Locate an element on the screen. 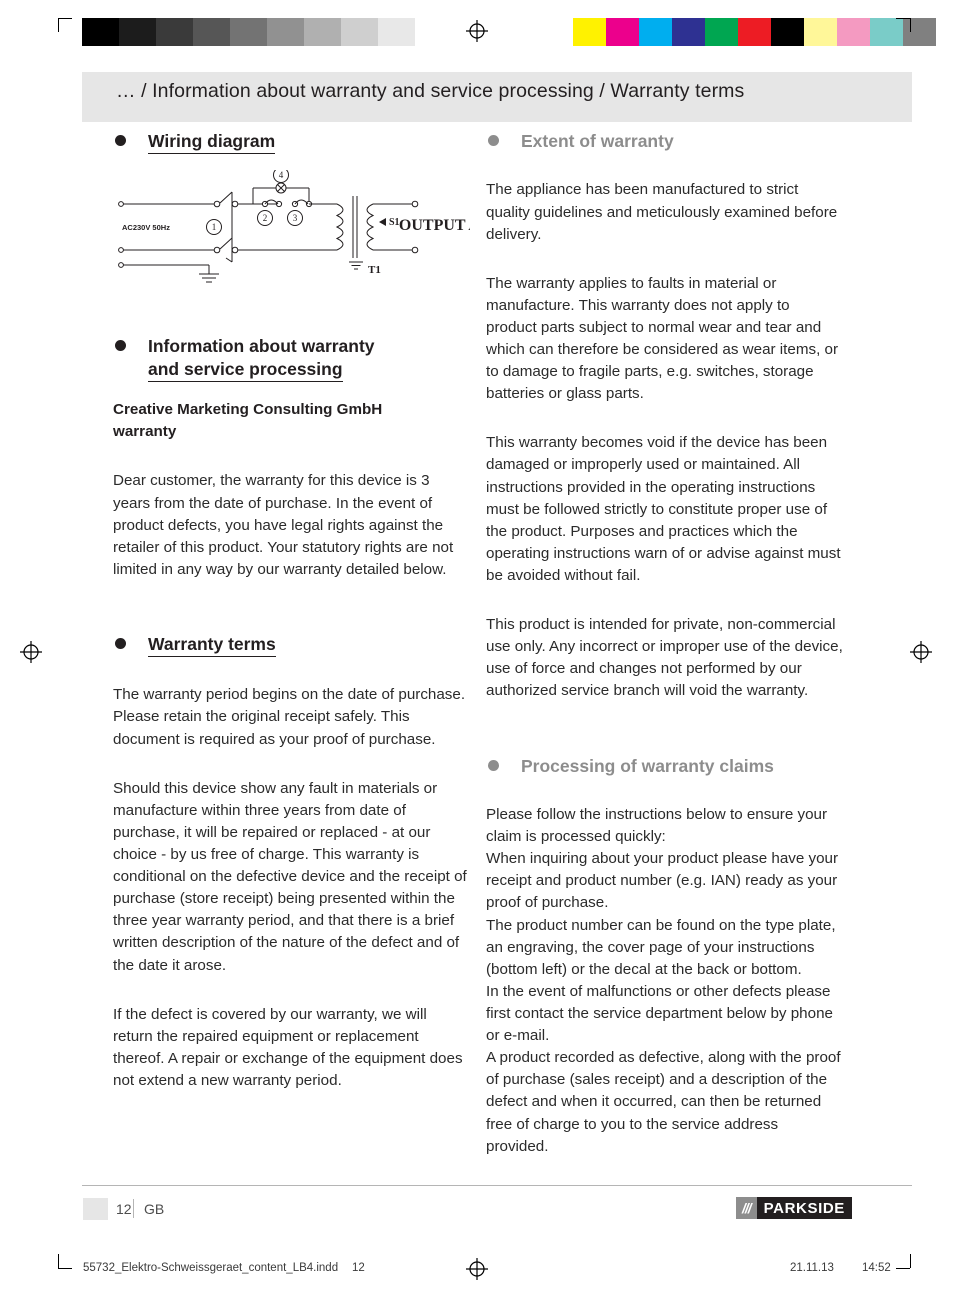 Image resolution: width=954 pixels, height=1305 pixels. wiring-input-label: AC230V 50Hz is located at coordinates (146, 227).